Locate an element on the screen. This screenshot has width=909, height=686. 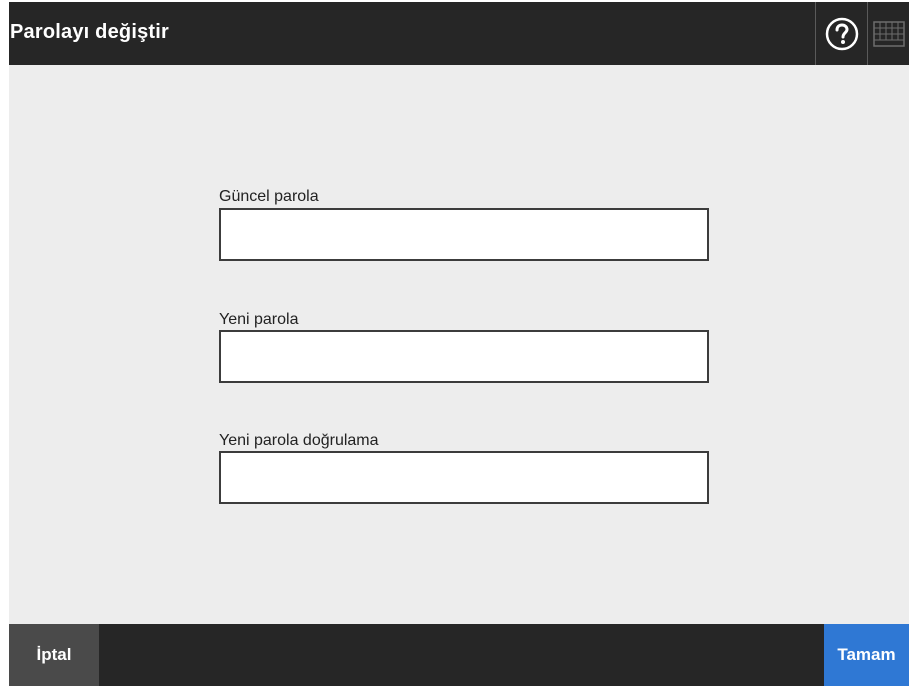
current-password-label: Güncel parola is located at coordinates (269, 196).